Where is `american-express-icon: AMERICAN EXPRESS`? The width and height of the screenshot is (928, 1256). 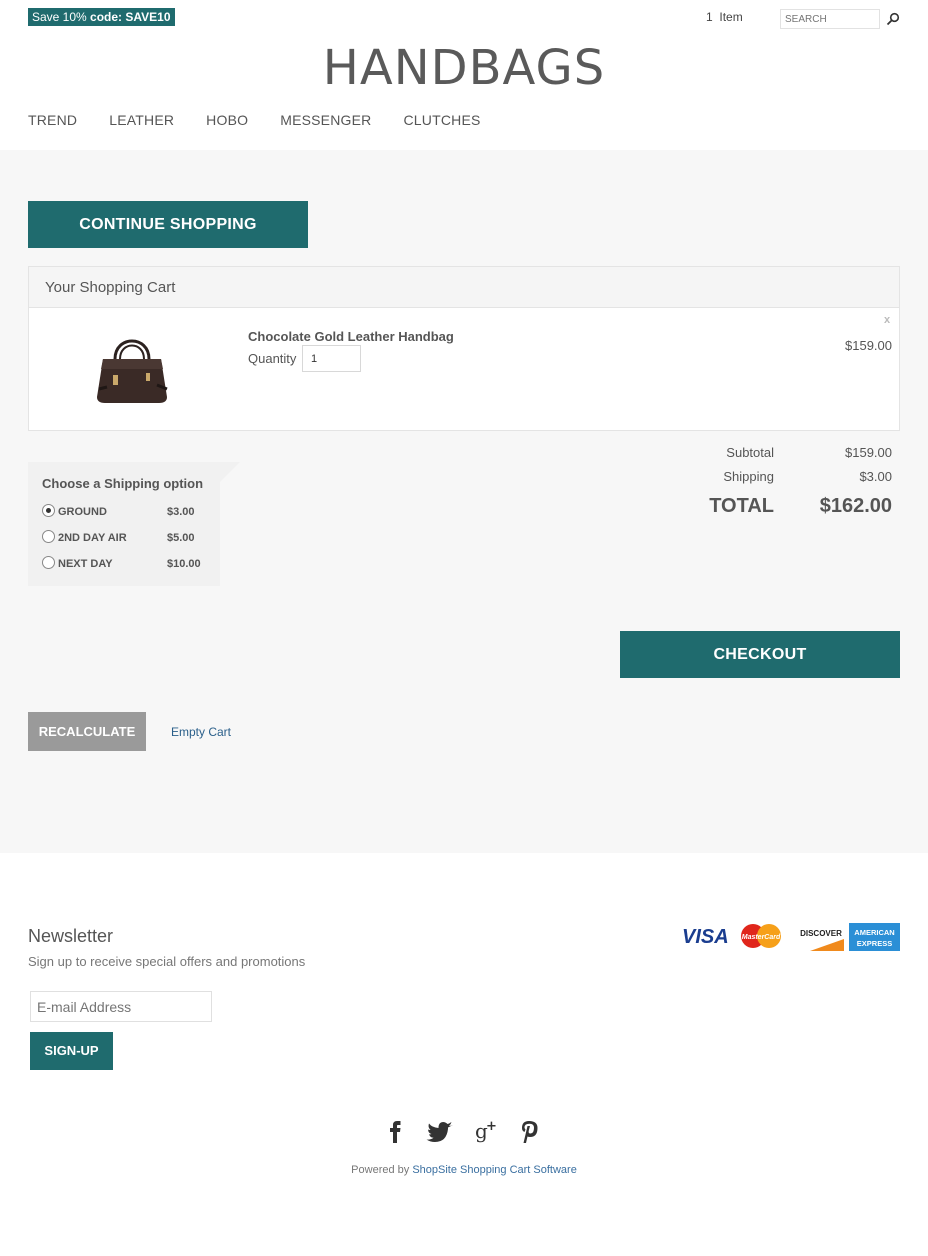 american-express-icon: AMERICAN EXPRESS is located at coordinates (874, 937).